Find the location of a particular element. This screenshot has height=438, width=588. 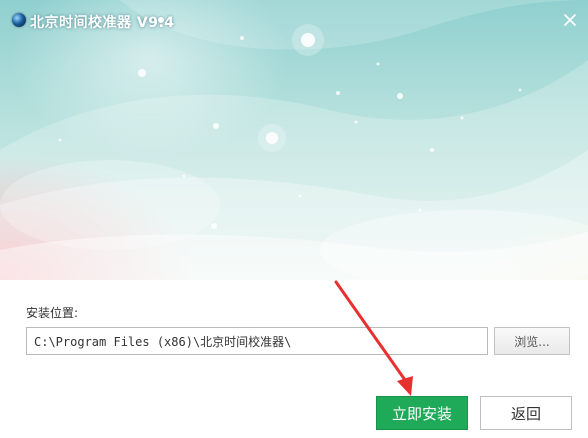

install-path-input is located at coordinates (257, 341).